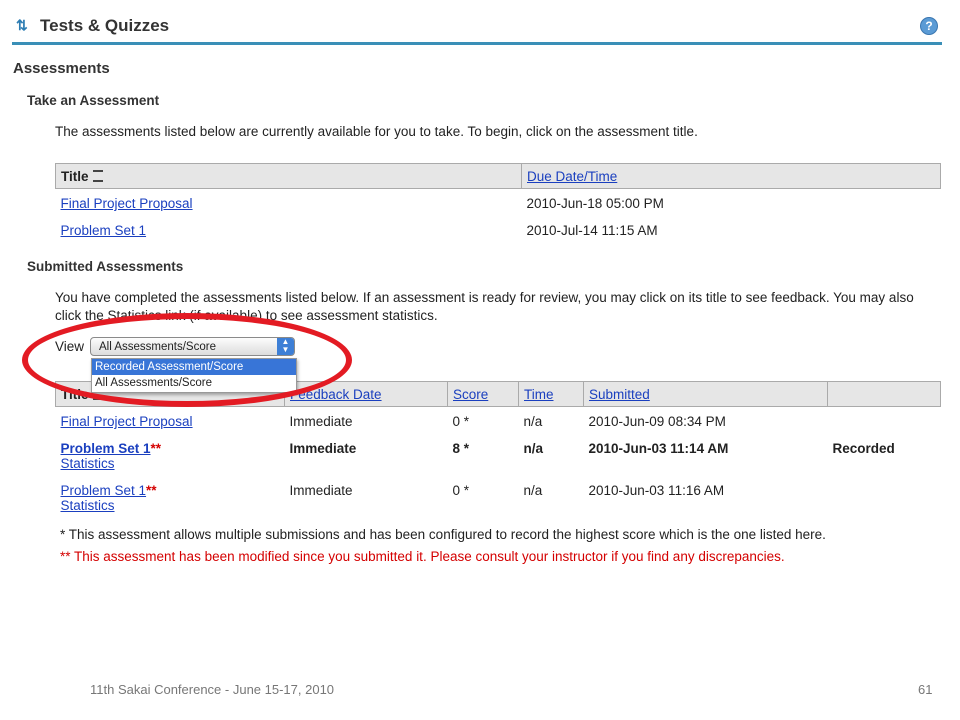  What do you see at coordinates (658, 448) in the screenshot?
I see `submitted-date: 2010-Jun-03 11:14 AM` at bounding box center [658, 448].